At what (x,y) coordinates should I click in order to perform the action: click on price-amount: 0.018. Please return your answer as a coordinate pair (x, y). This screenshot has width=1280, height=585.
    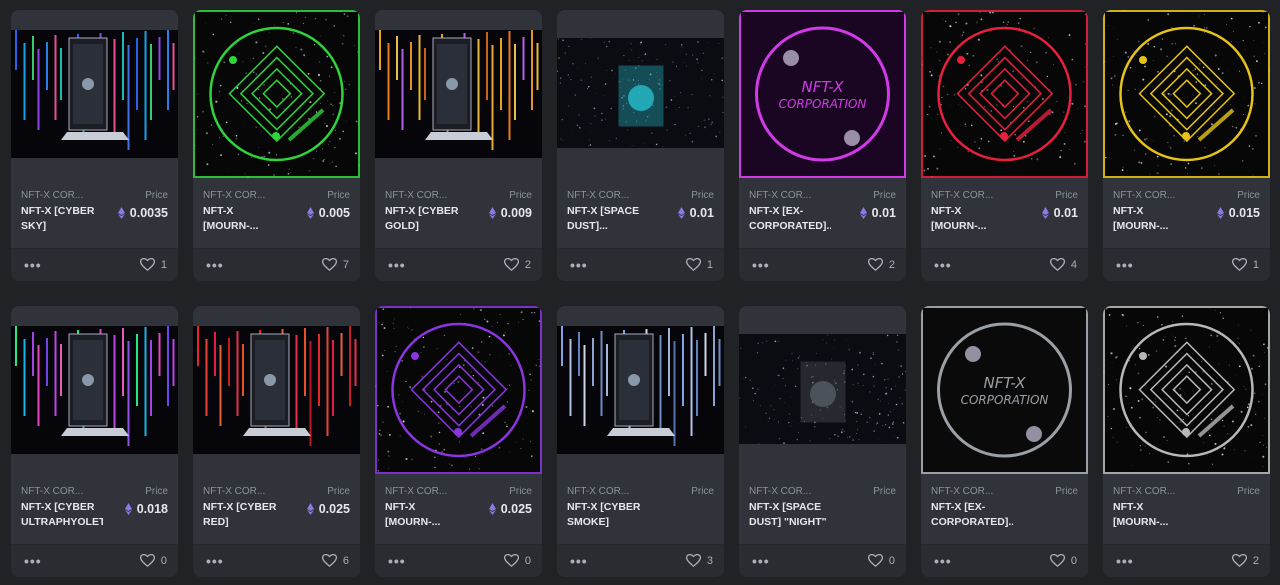
    Looking at the image, I should click on (152, 509).